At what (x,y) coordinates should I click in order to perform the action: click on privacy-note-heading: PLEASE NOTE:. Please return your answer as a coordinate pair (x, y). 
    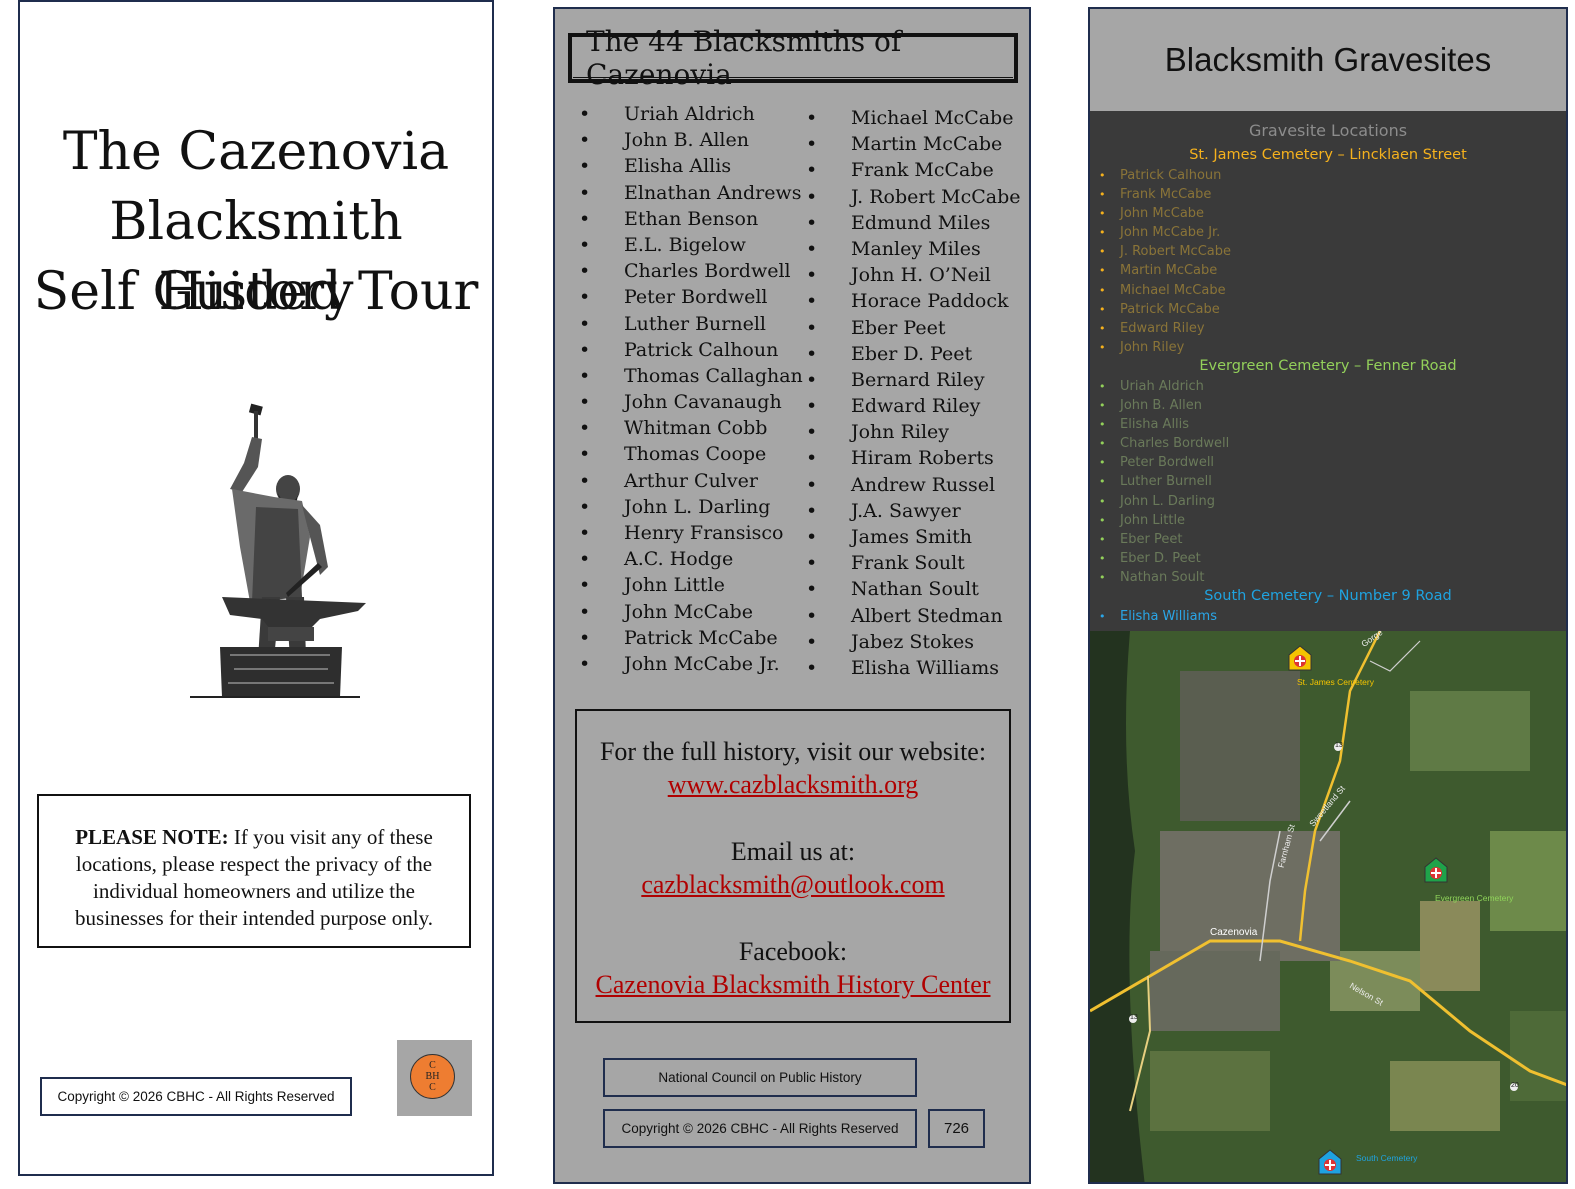
    Looking at the image, I should click on (152, 837).